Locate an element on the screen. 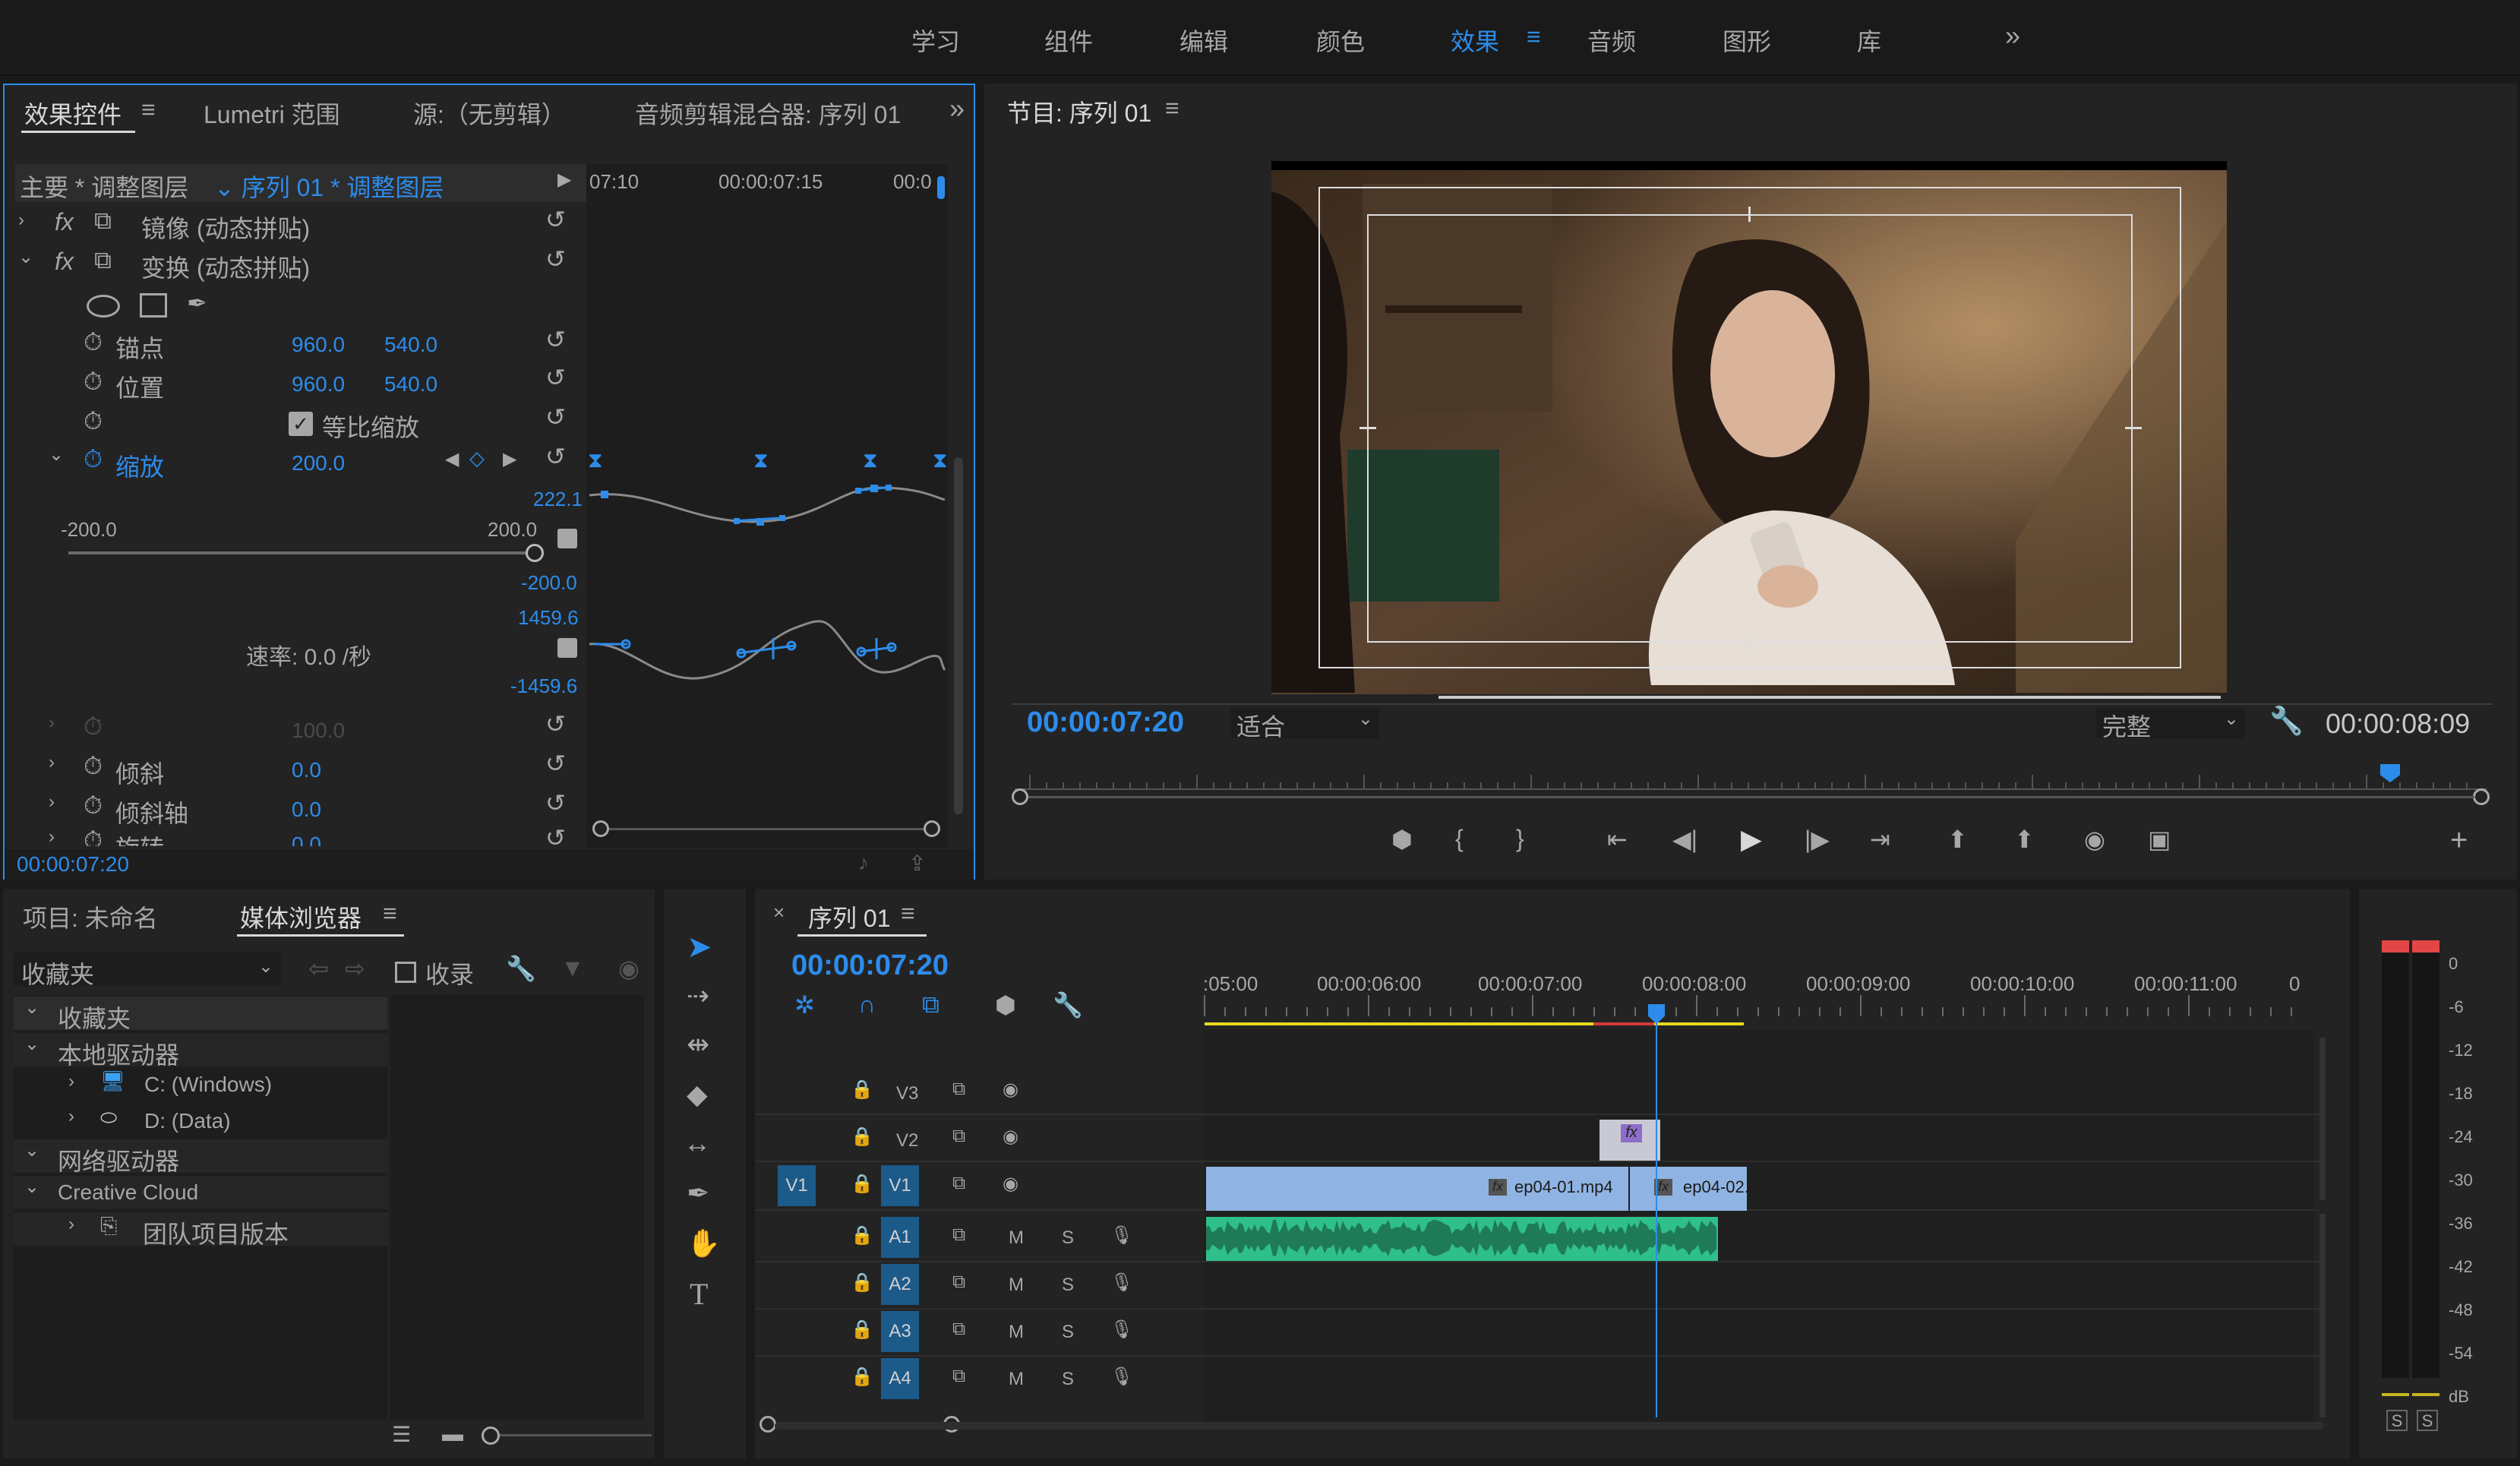 This screenshot has height=1466, width=2520. position-reset-icon: ↺ is located at coordinates (555, 377).